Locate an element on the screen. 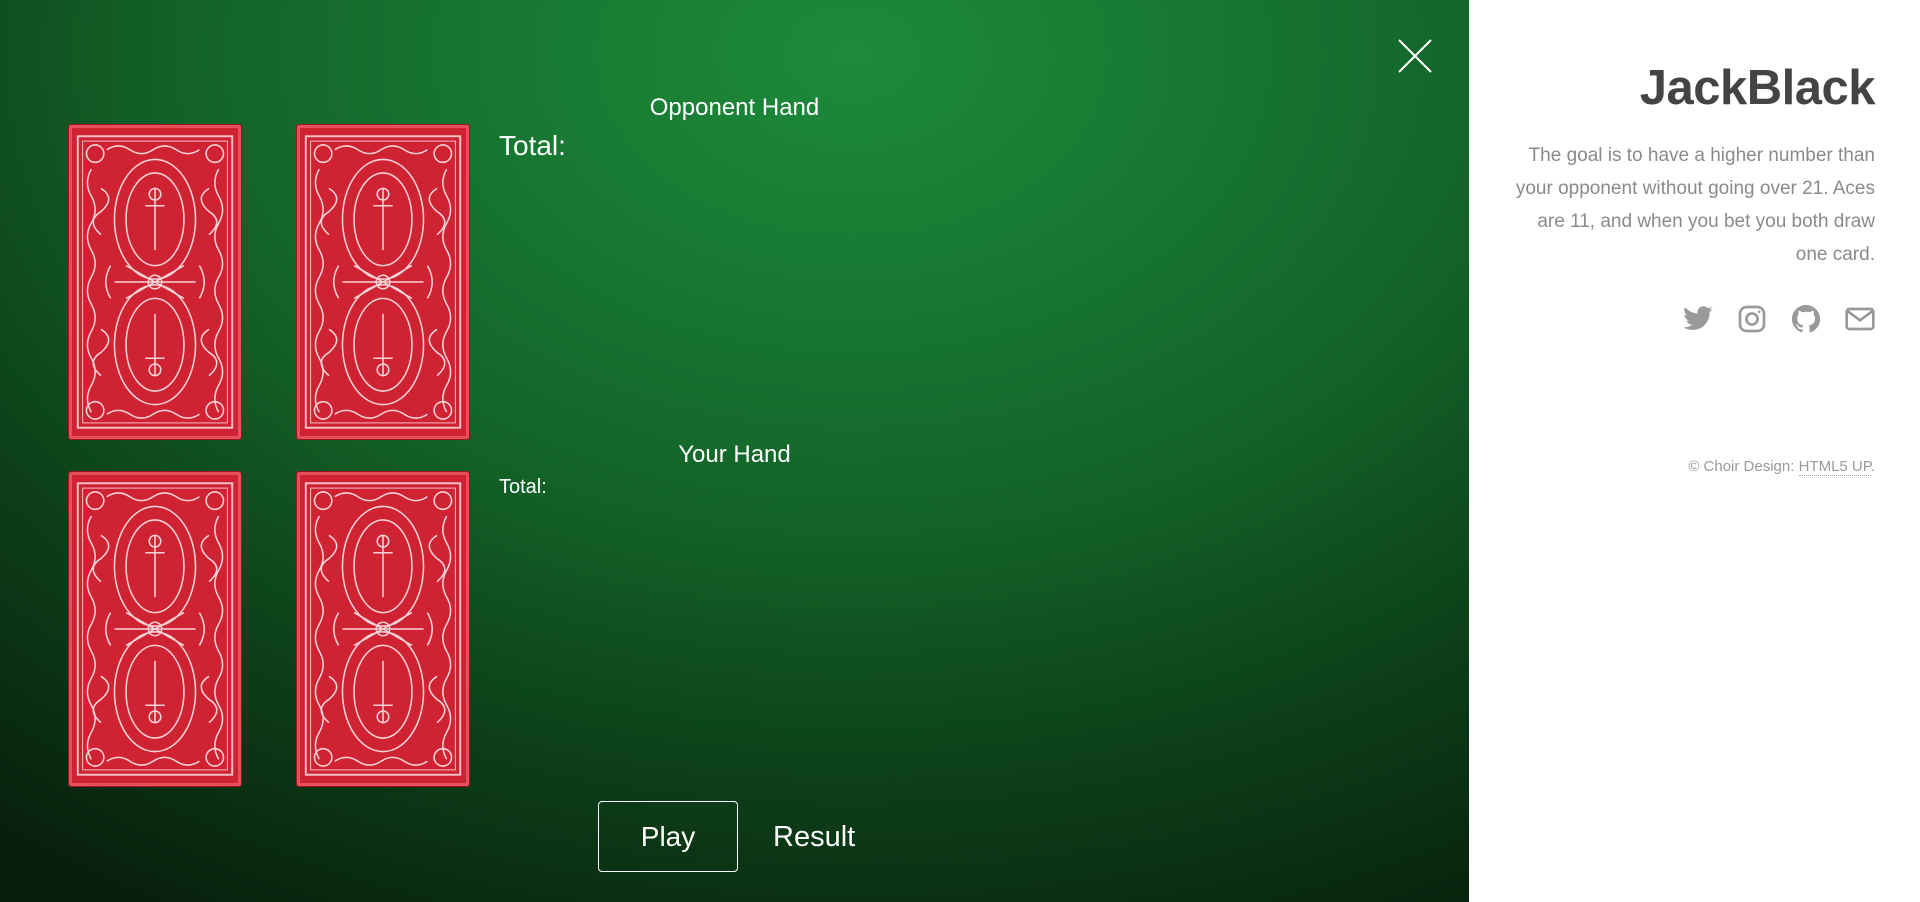  opponent-hand-title: Opponent Hand is located at coordinates (734, 107).